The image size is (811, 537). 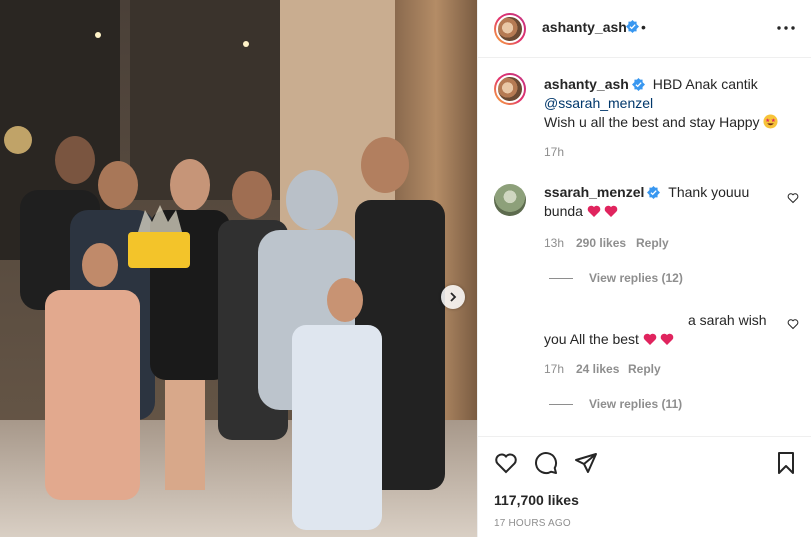 I want to click on comment-likes: 290 likes, so click(x=601, y=243).